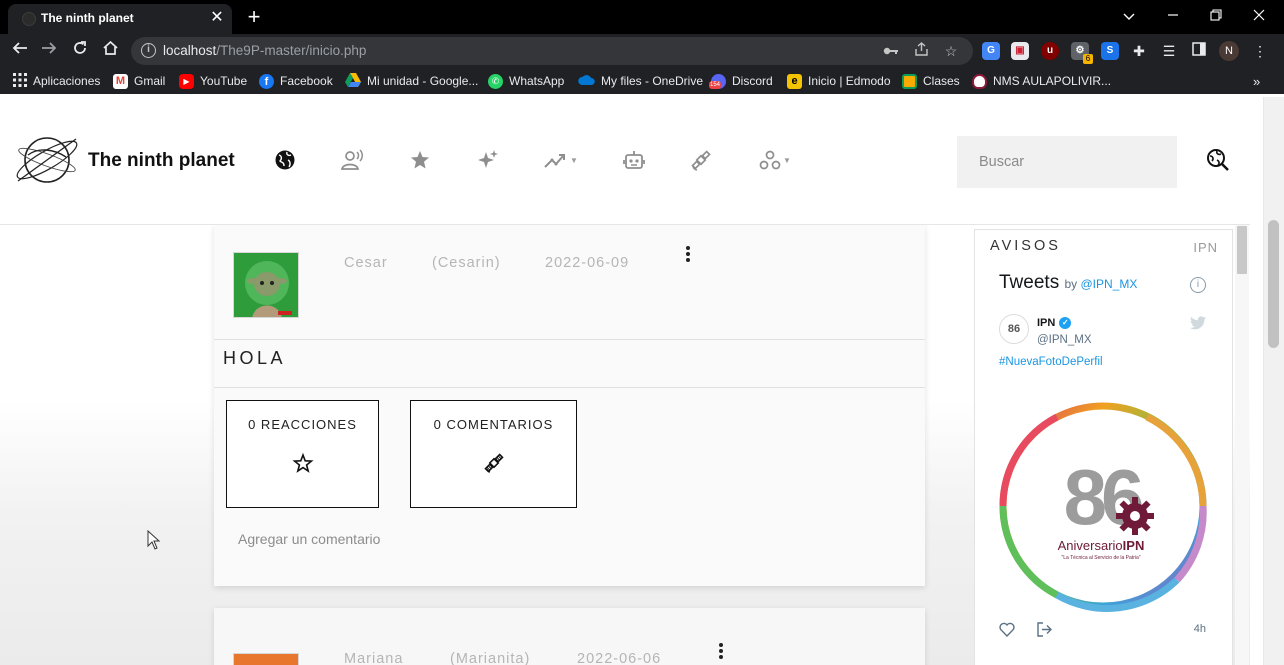  Describe the element at coordinates (488, 160) in the screenshot. I see `sparkles-icon` at that location.